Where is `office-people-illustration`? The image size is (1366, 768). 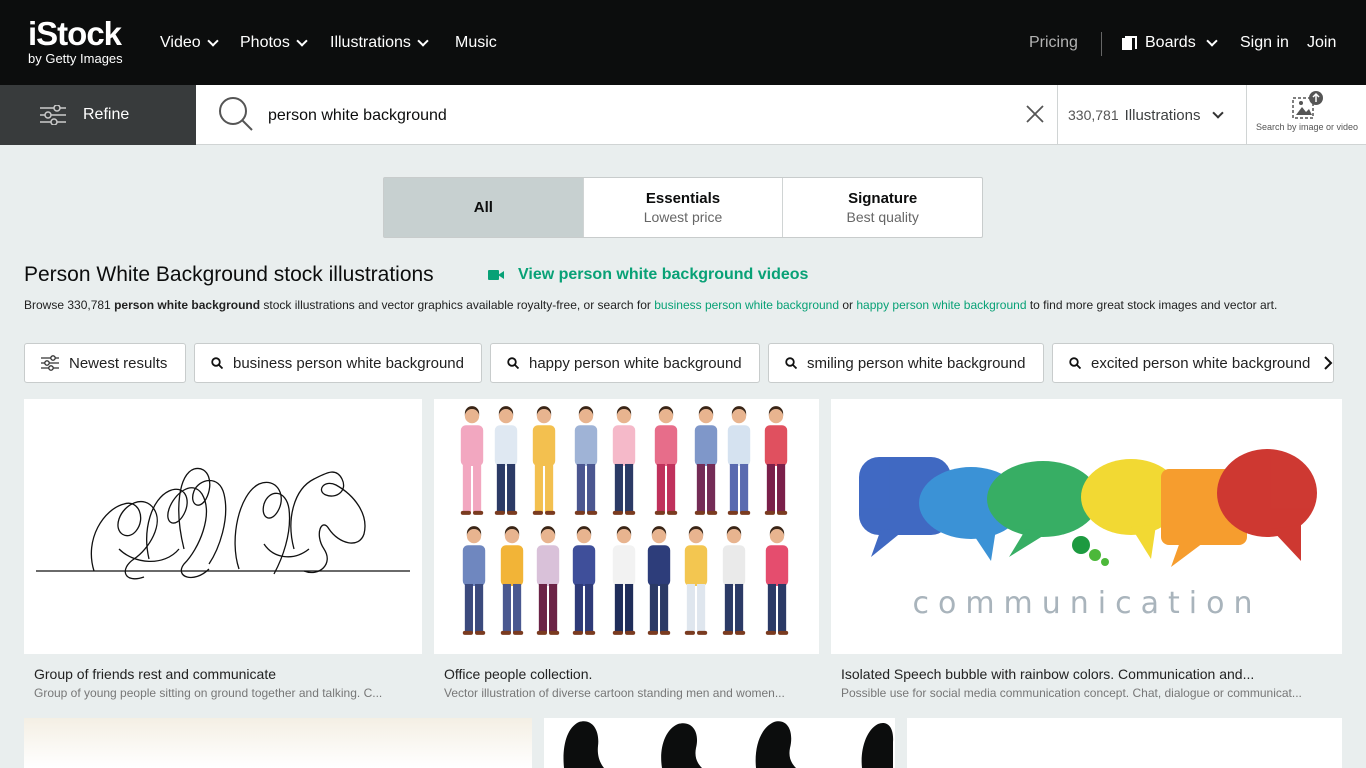
office-people-illustration is located at coordinates (624, 520).